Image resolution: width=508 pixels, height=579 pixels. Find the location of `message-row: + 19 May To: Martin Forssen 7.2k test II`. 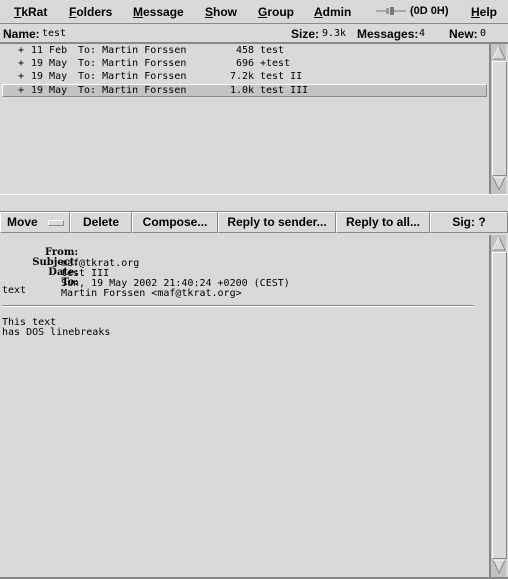

message-row: + 19 May To: Martin Forssen 7.2k test II is located at coordinates (244, 77).